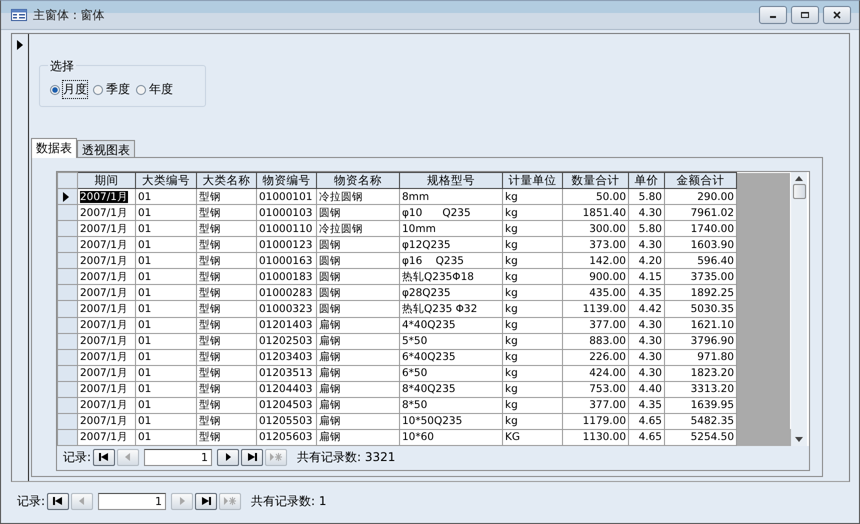  Describe the element at coordinates (341, 196) in the screenshot. I see `table-cell: 冷拉圆钢` at that location.